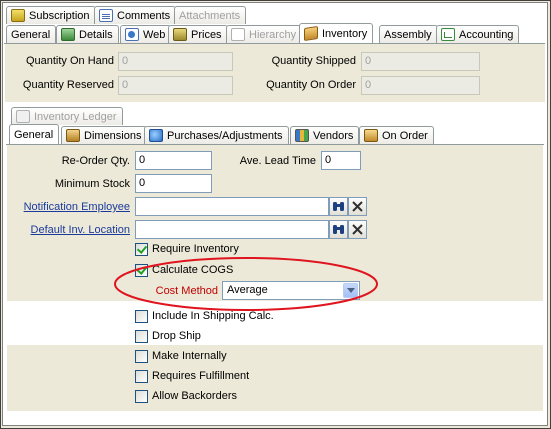 The width and height of the screenshot is (551, 429). What do you see at coordinates (141, 356) in the screenshot?
I see `make-internally-checkbox` at bounding box center [141, 356].